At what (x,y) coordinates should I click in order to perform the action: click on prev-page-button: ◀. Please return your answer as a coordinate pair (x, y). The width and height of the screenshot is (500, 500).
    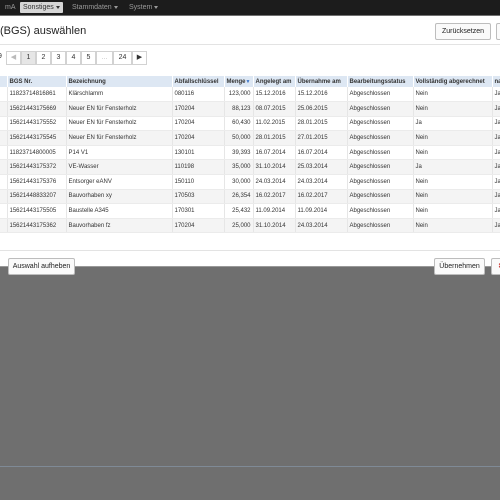
    Looking at the image, I should click on (13, 58).